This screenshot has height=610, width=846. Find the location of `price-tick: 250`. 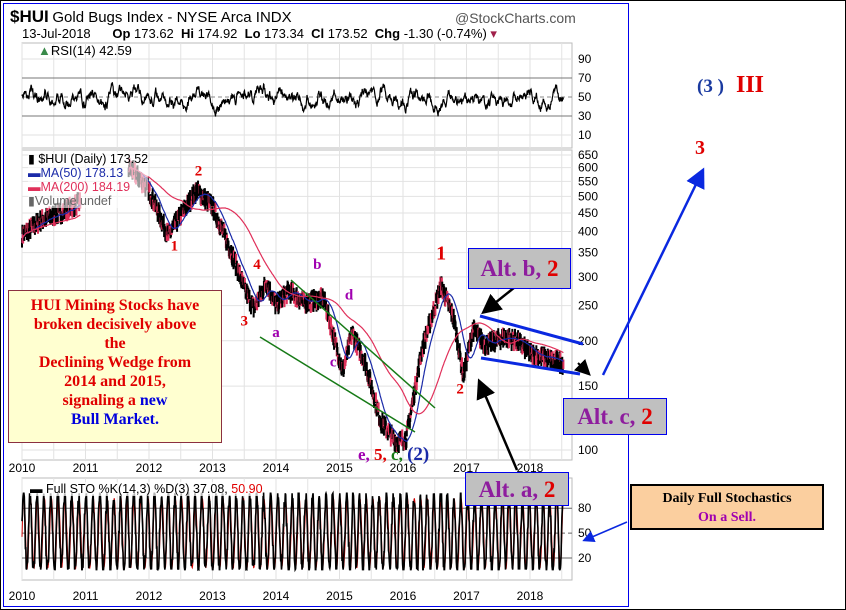

price-tick: 250 is located at coordinates (588, 306).